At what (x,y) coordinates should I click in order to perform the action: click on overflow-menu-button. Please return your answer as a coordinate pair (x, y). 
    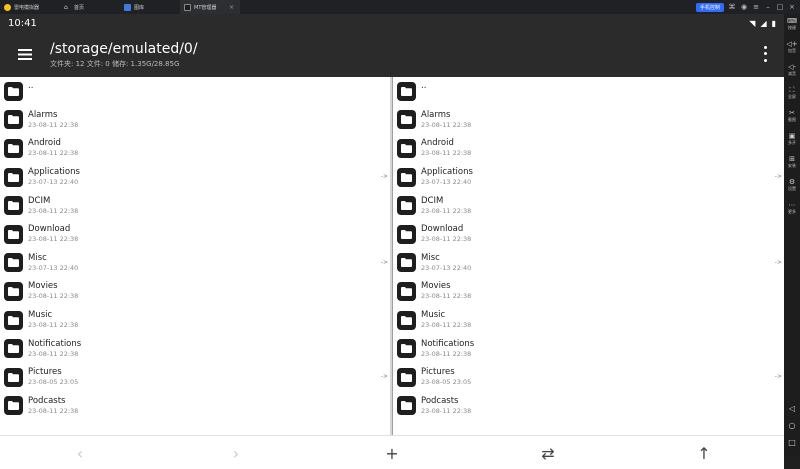
    Looking at the image, I should click on (765, 54).